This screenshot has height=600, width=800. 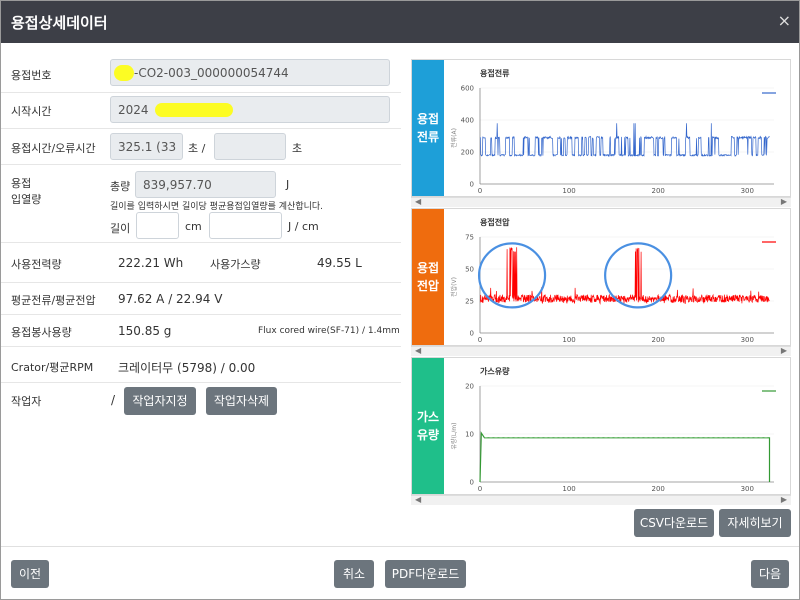 What do you see at coordinates (770, 574) in the screenshot?
I see `next-button: 다음` at bounding box center [770, 574].